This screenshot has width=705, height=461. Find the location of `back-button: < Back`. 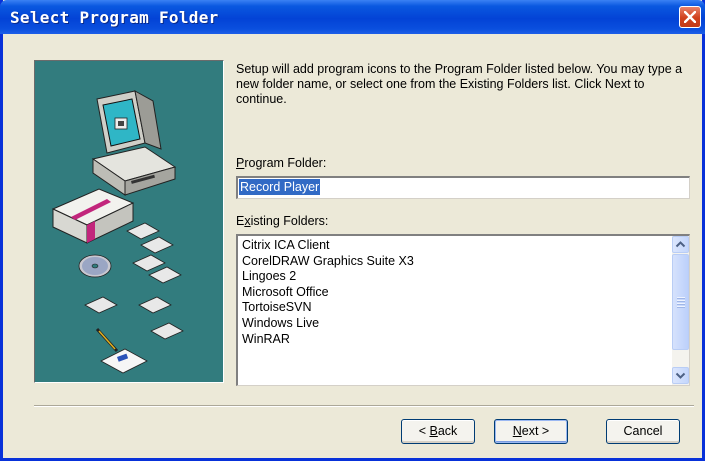

back-button: < Back is located at coordinates (438, 431).